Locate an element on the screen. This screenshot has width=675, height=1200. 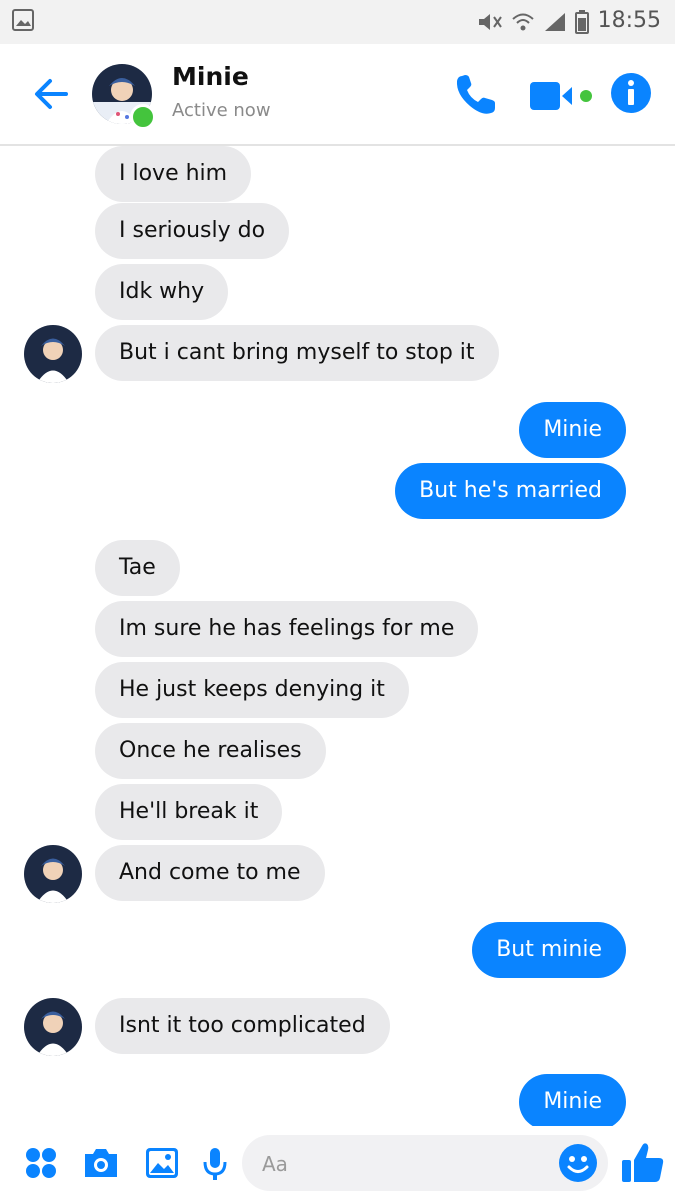
camera-icon is located at coordinates (101, 1163).